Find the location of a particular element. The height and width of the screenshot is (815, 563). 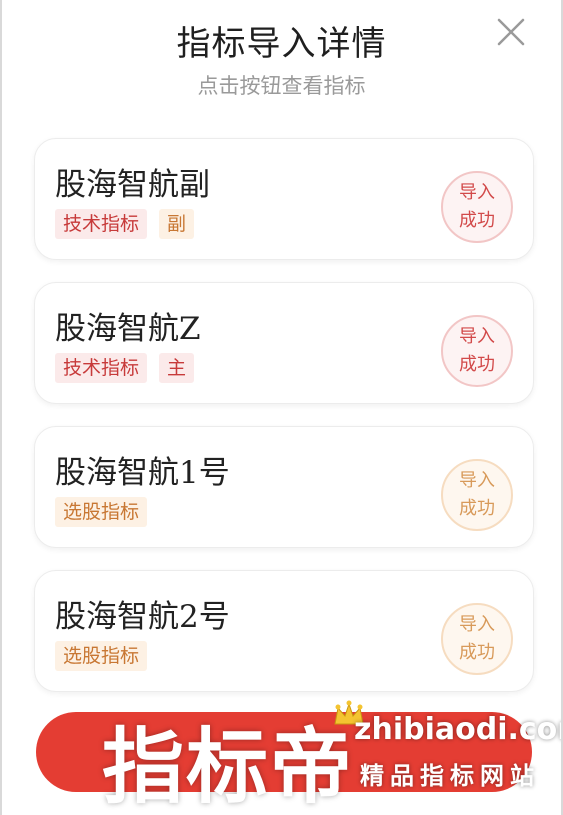

indicator-tags: 技术指标 主 is located at coordinates (125, 368).